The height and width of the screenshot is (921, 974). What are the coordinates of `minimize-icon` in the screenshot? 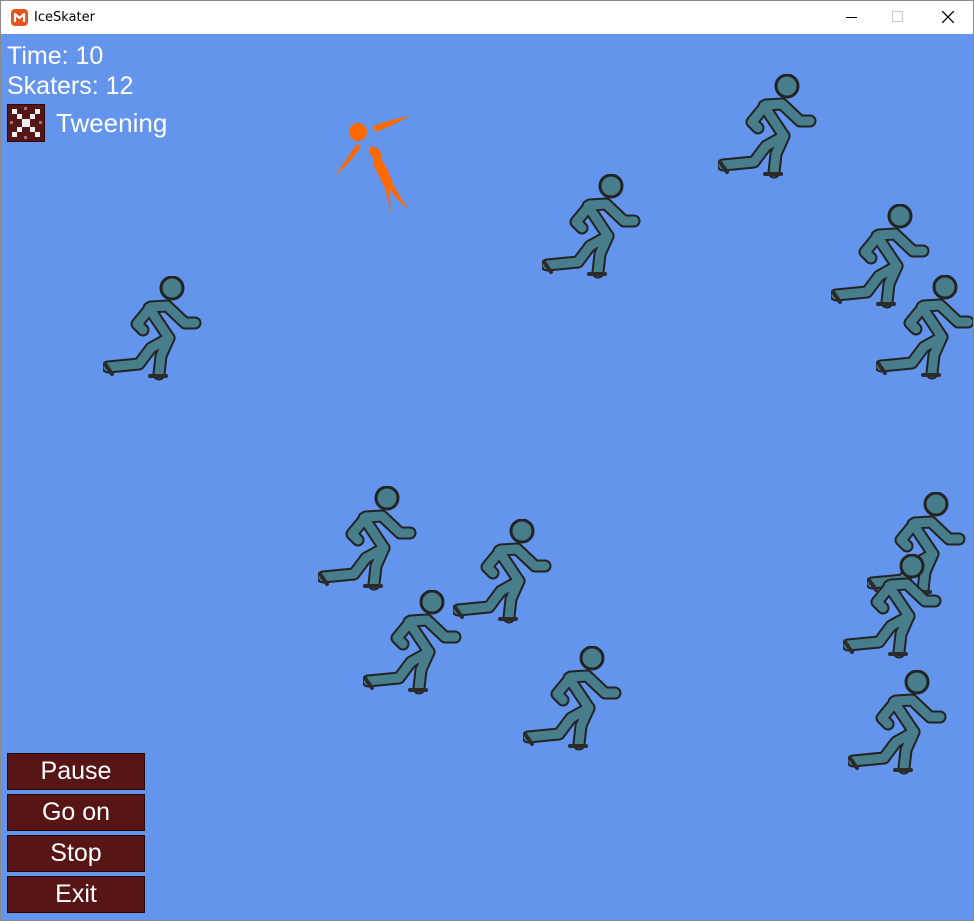 It's located at (851, 17).